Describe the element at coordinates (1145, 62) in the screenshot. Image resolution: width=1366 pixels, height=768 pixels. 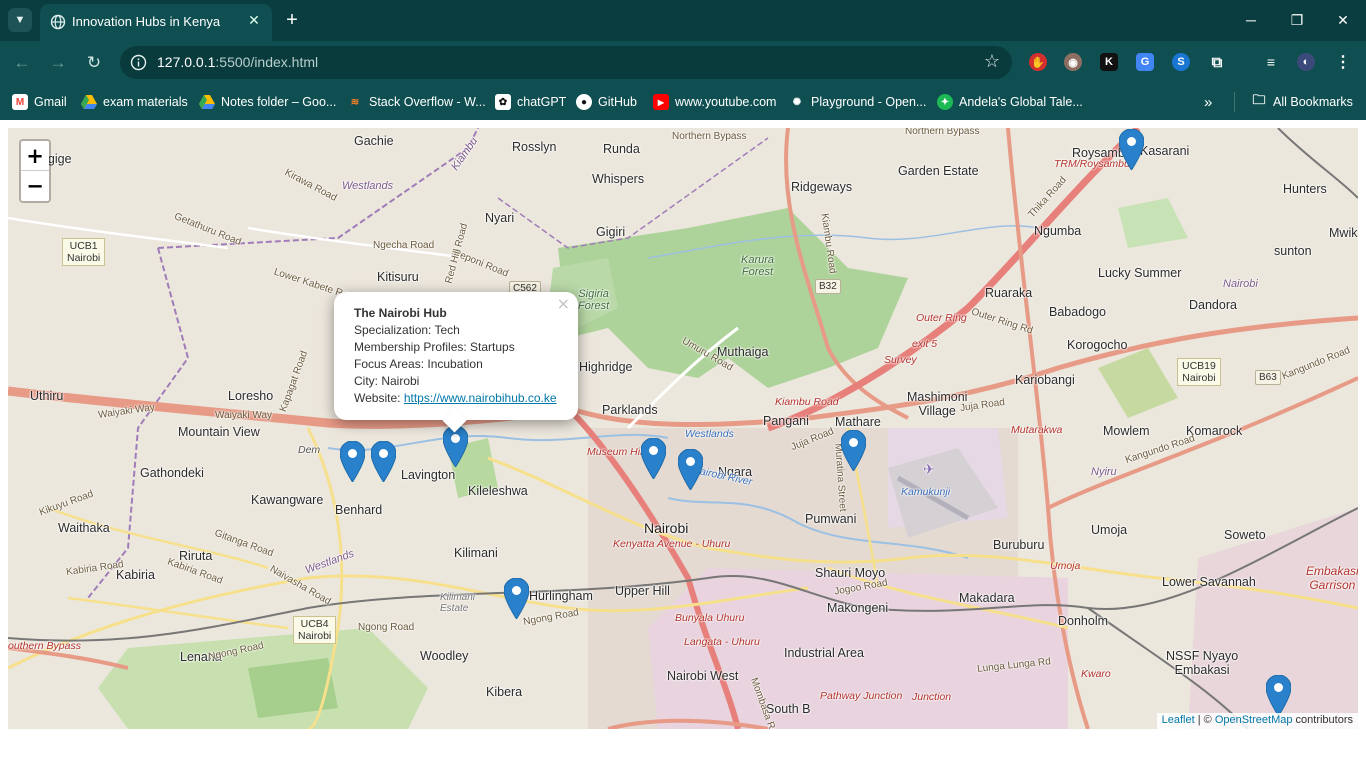
I see `google-translate-icon: G` at that location.